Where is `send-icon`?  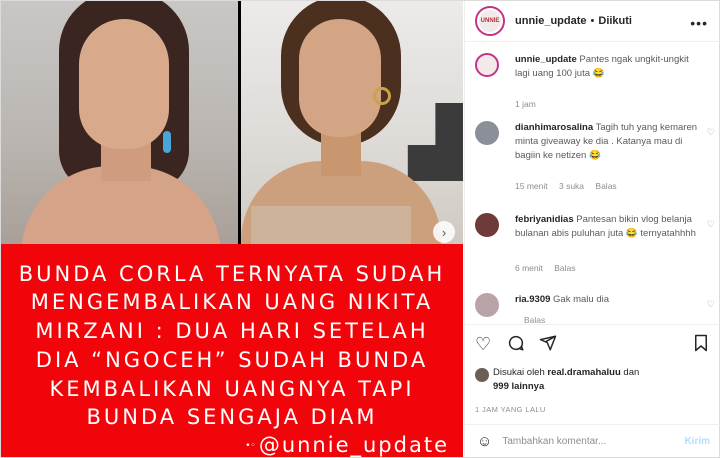 send-icon is located at coordinates (548, 345).